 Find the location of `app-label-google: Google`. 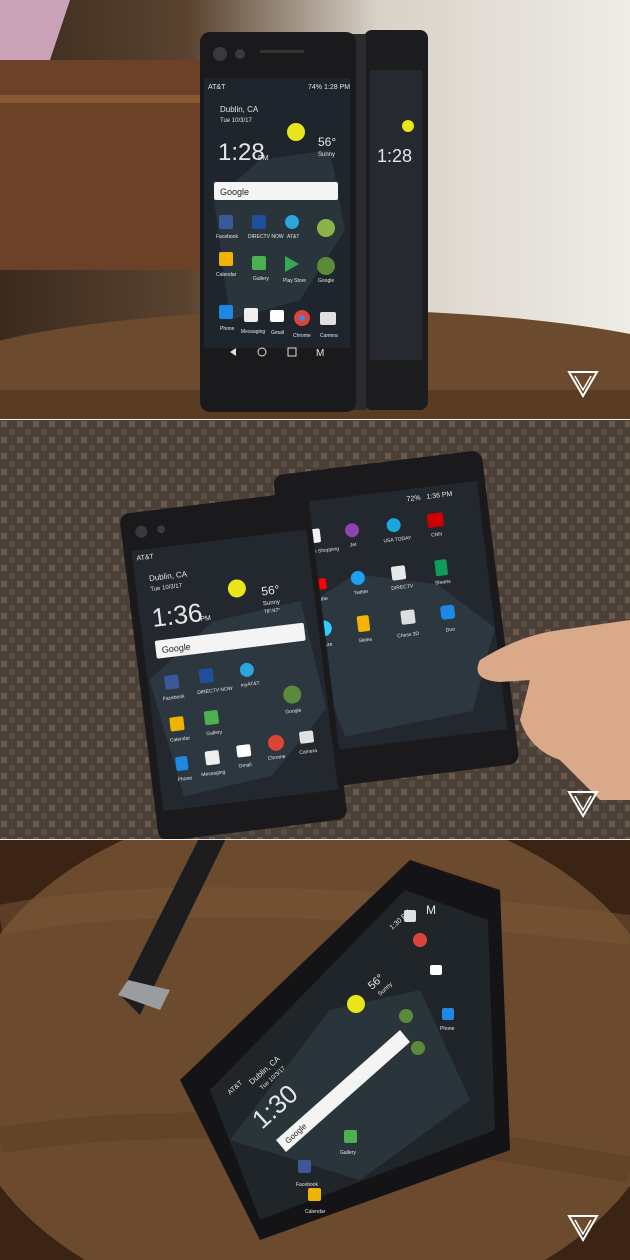

app-label-google: Google is located at coordinates (326, 281).